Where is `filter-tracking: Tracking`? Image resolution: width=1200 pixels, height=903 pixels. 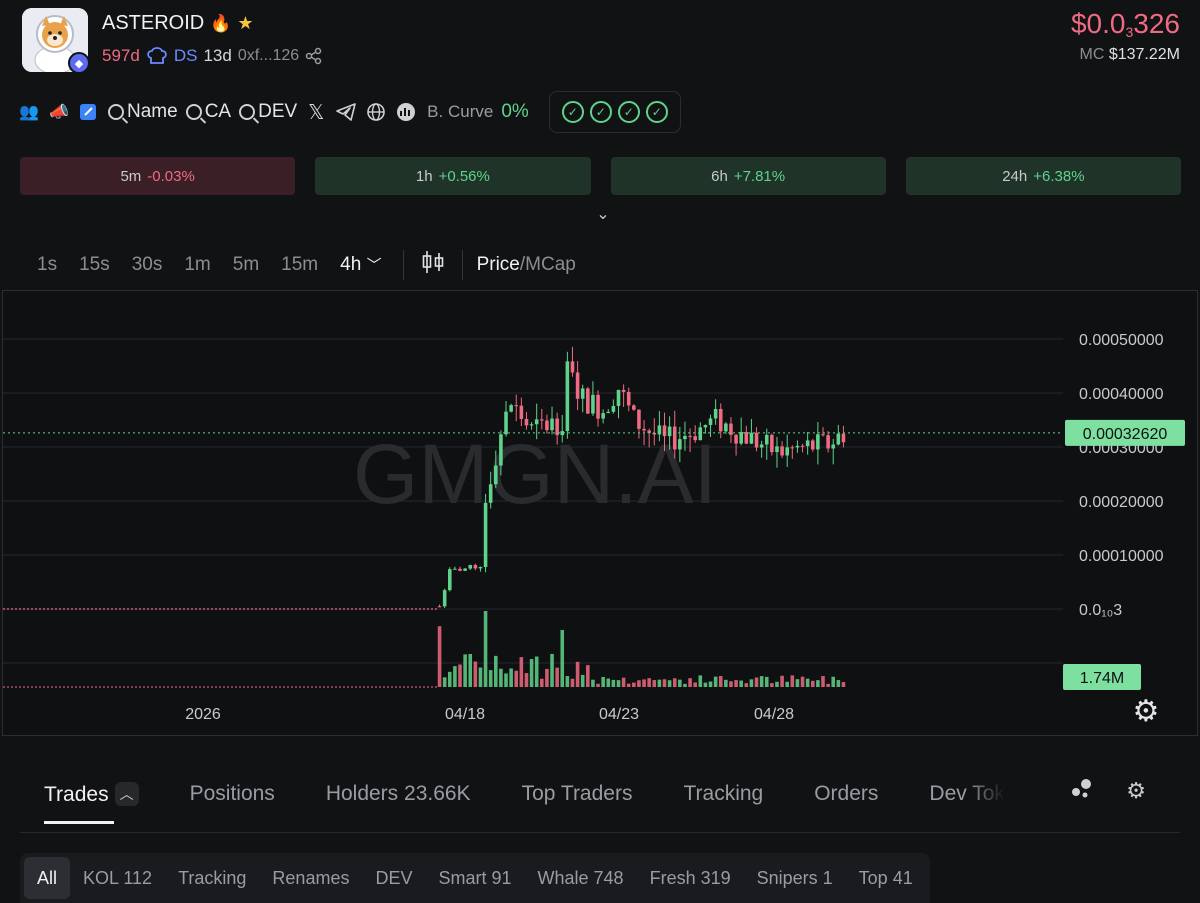
filter-tracking: Tracking is located at coordinates (212, 878).